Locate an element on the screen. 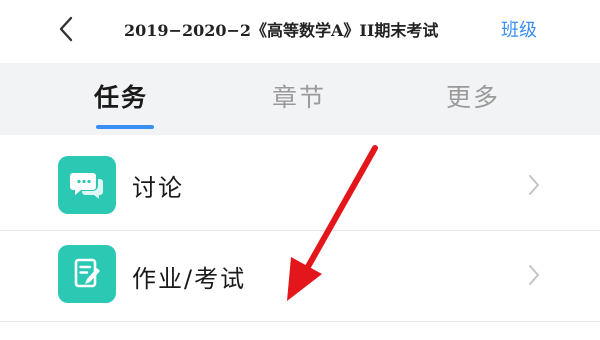  page-title: 2019−2020−2《高等数学A》II期末考试 is located at coordinates (281, 30).